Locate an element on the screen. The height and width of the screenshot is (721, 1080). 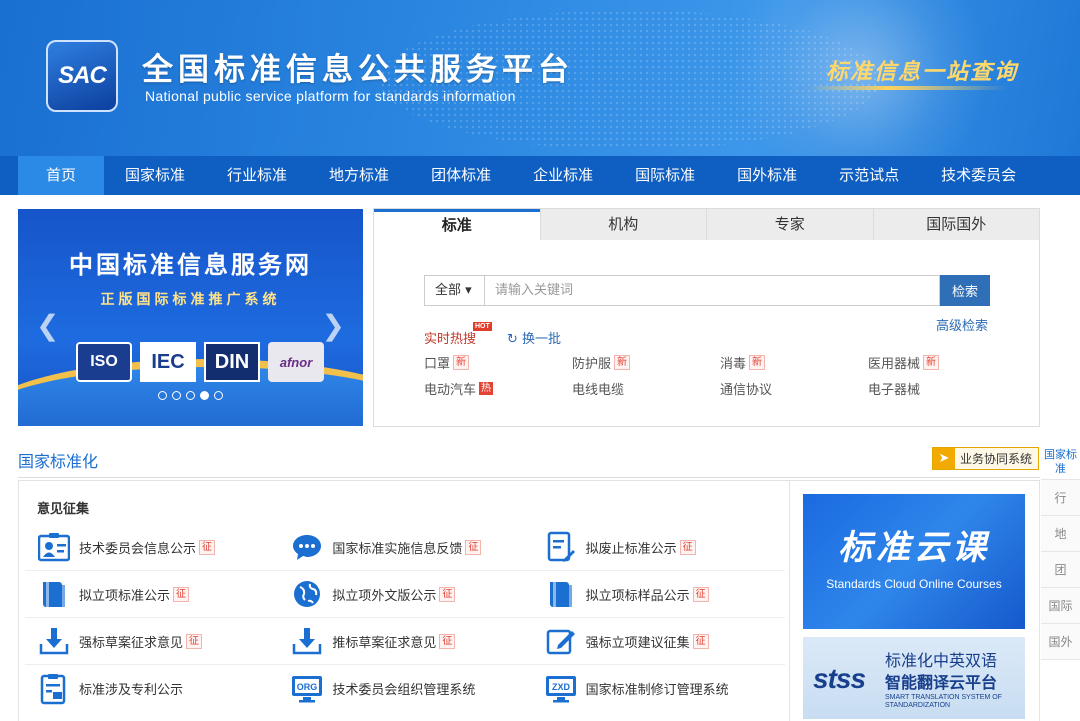
scope-label: 全部 is located at coordinates (448, 290).